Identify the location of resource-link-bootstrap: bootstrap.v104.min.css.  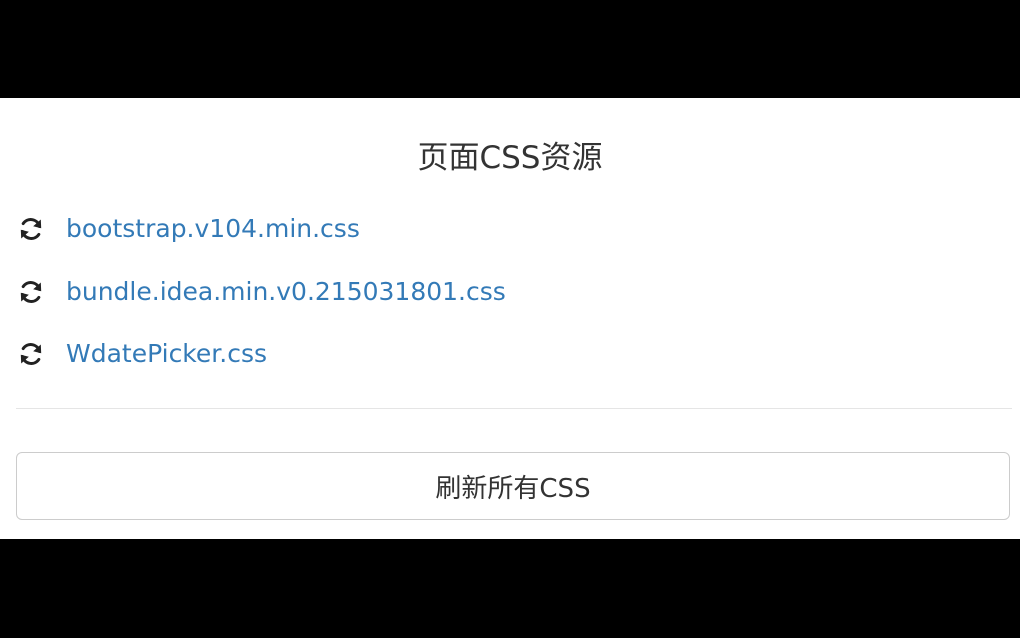
(213, 229).